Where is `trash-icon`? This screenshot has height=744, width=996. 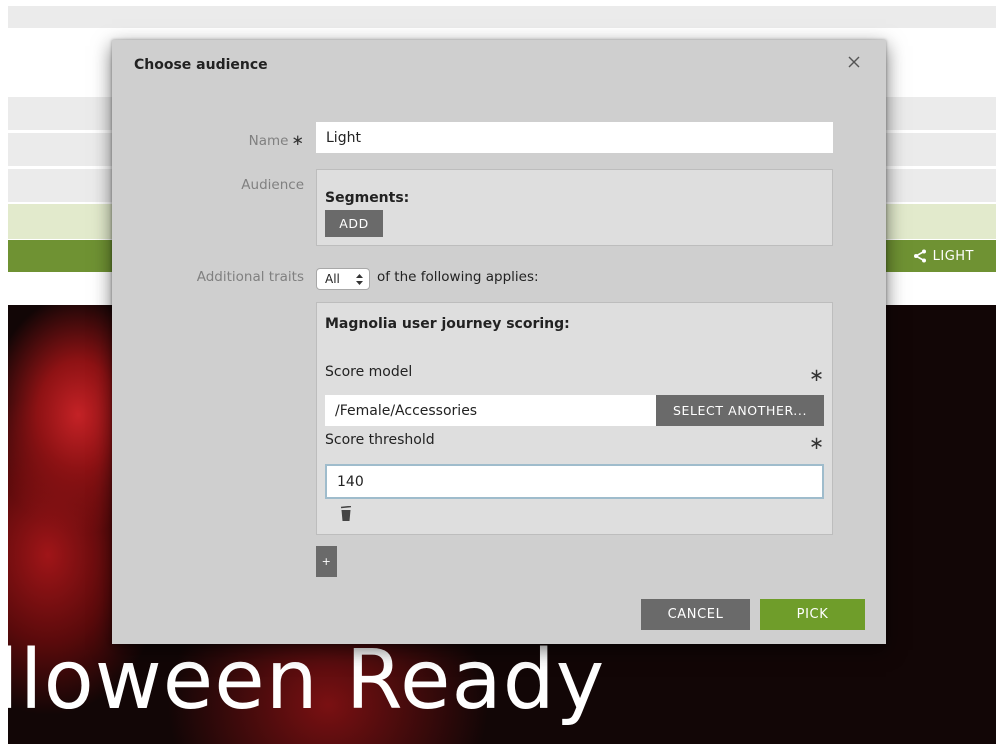 trash-icon is located at coordinates (346, 514).